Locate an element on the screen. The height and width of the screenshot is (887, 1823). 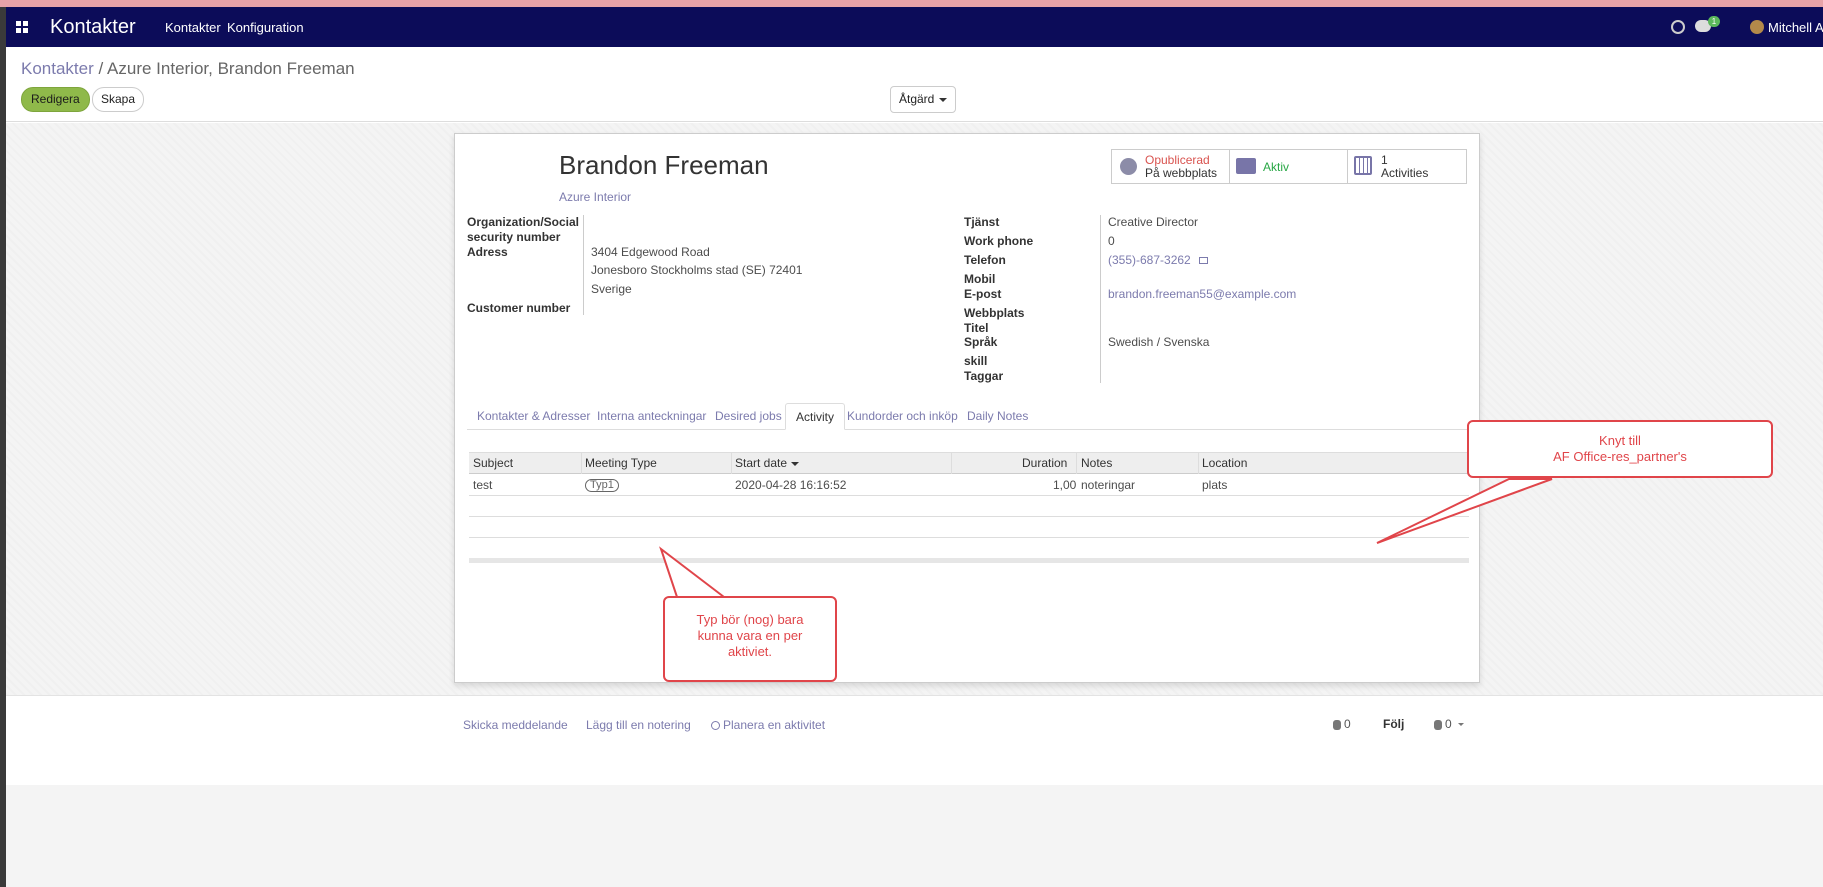
chatter-messages-area is located at coordinates (914, 836).